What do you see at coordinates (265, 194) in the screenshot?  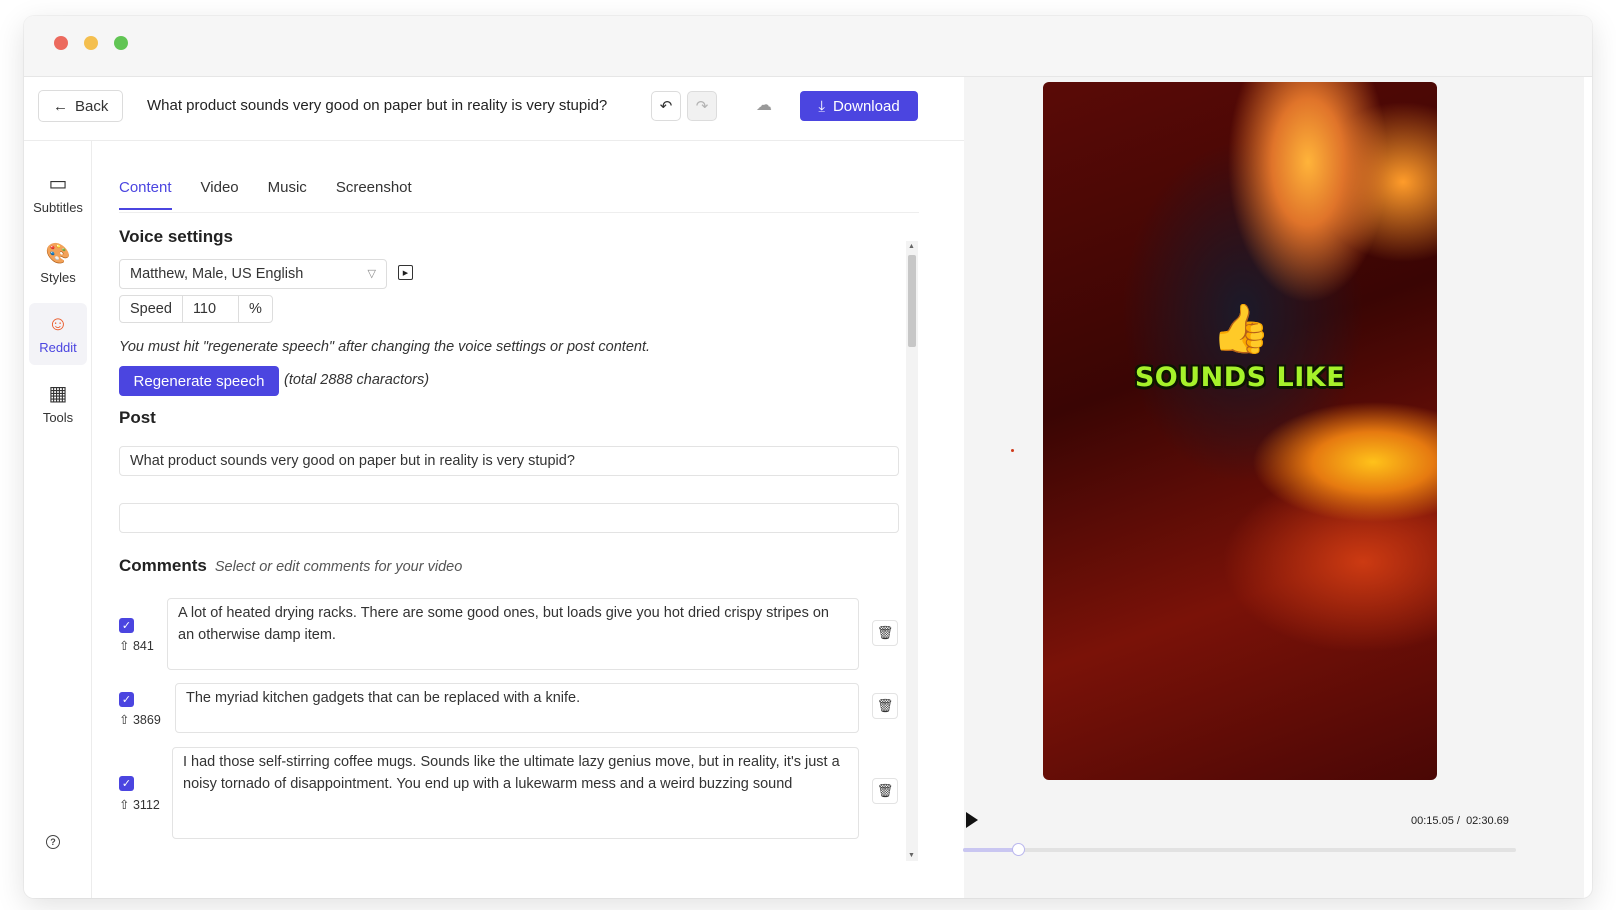 I see `tab-bar: Content Video Music Screenshot` at bounding box center [265, 194].